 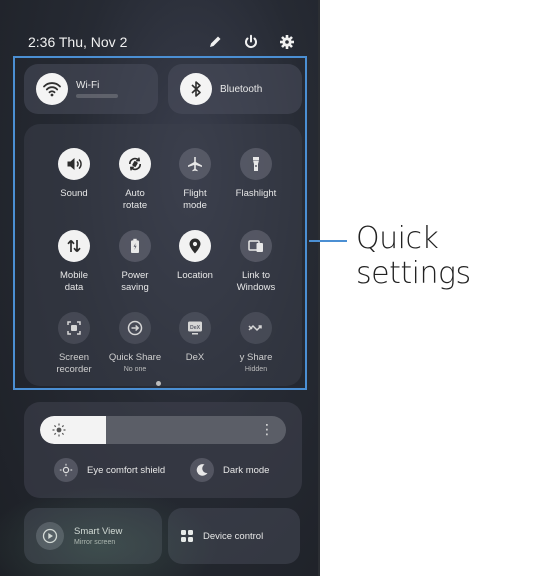 I want to click on device-control-tile: Device control, so click(x=234, y=536).